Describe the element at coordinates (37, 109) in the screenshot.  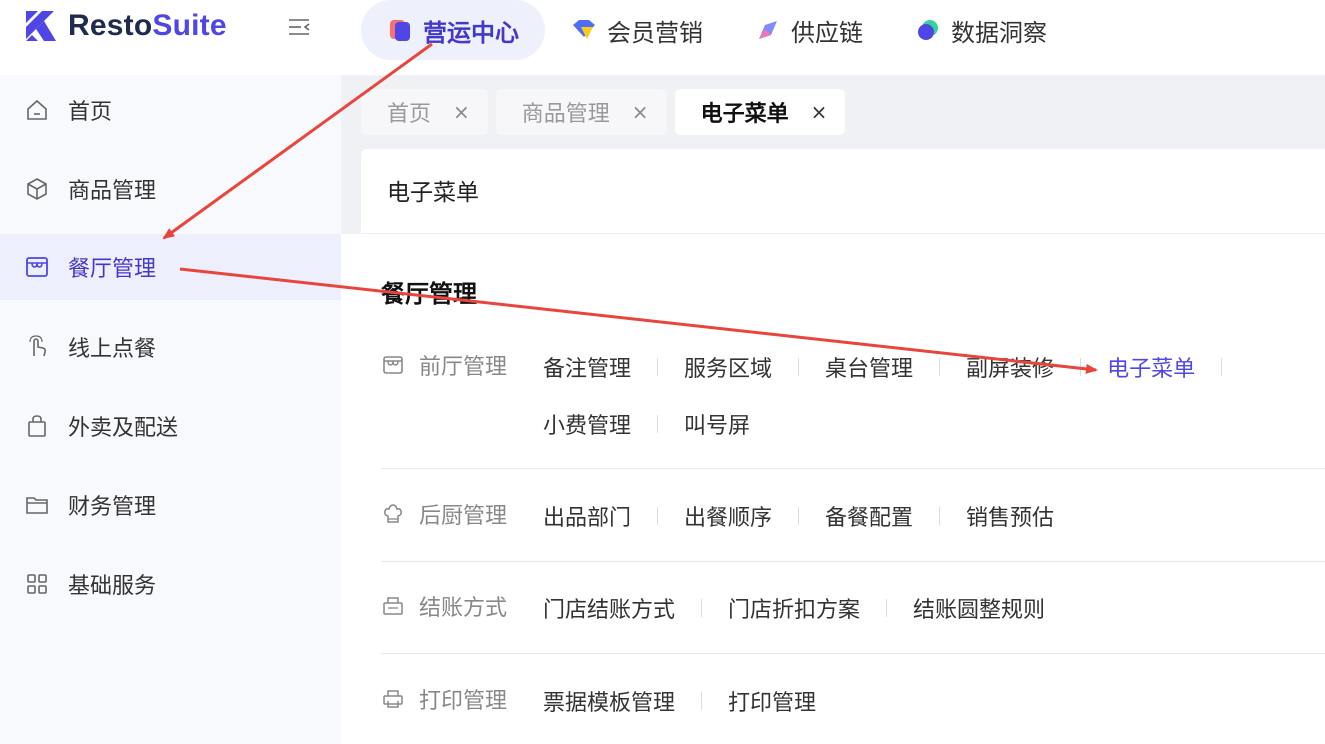
I see `home-icon` at that location.